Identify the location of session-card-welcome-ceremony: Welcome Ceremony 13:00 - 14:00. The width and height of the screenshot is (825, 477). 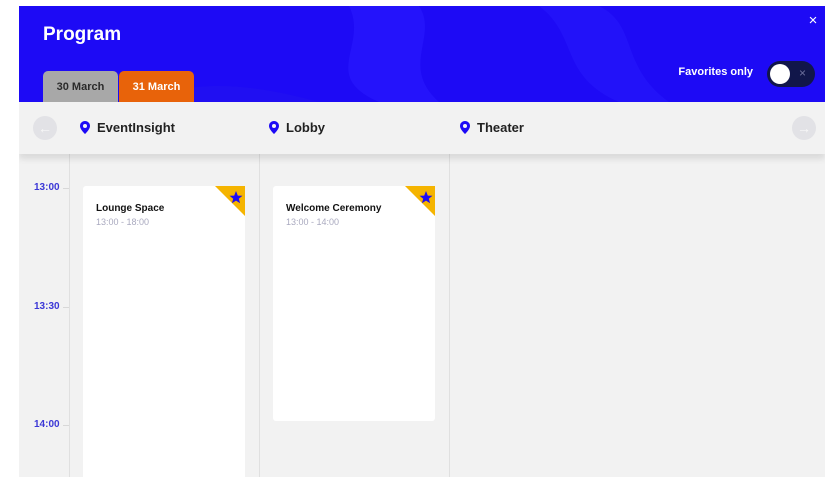
(354, 303).